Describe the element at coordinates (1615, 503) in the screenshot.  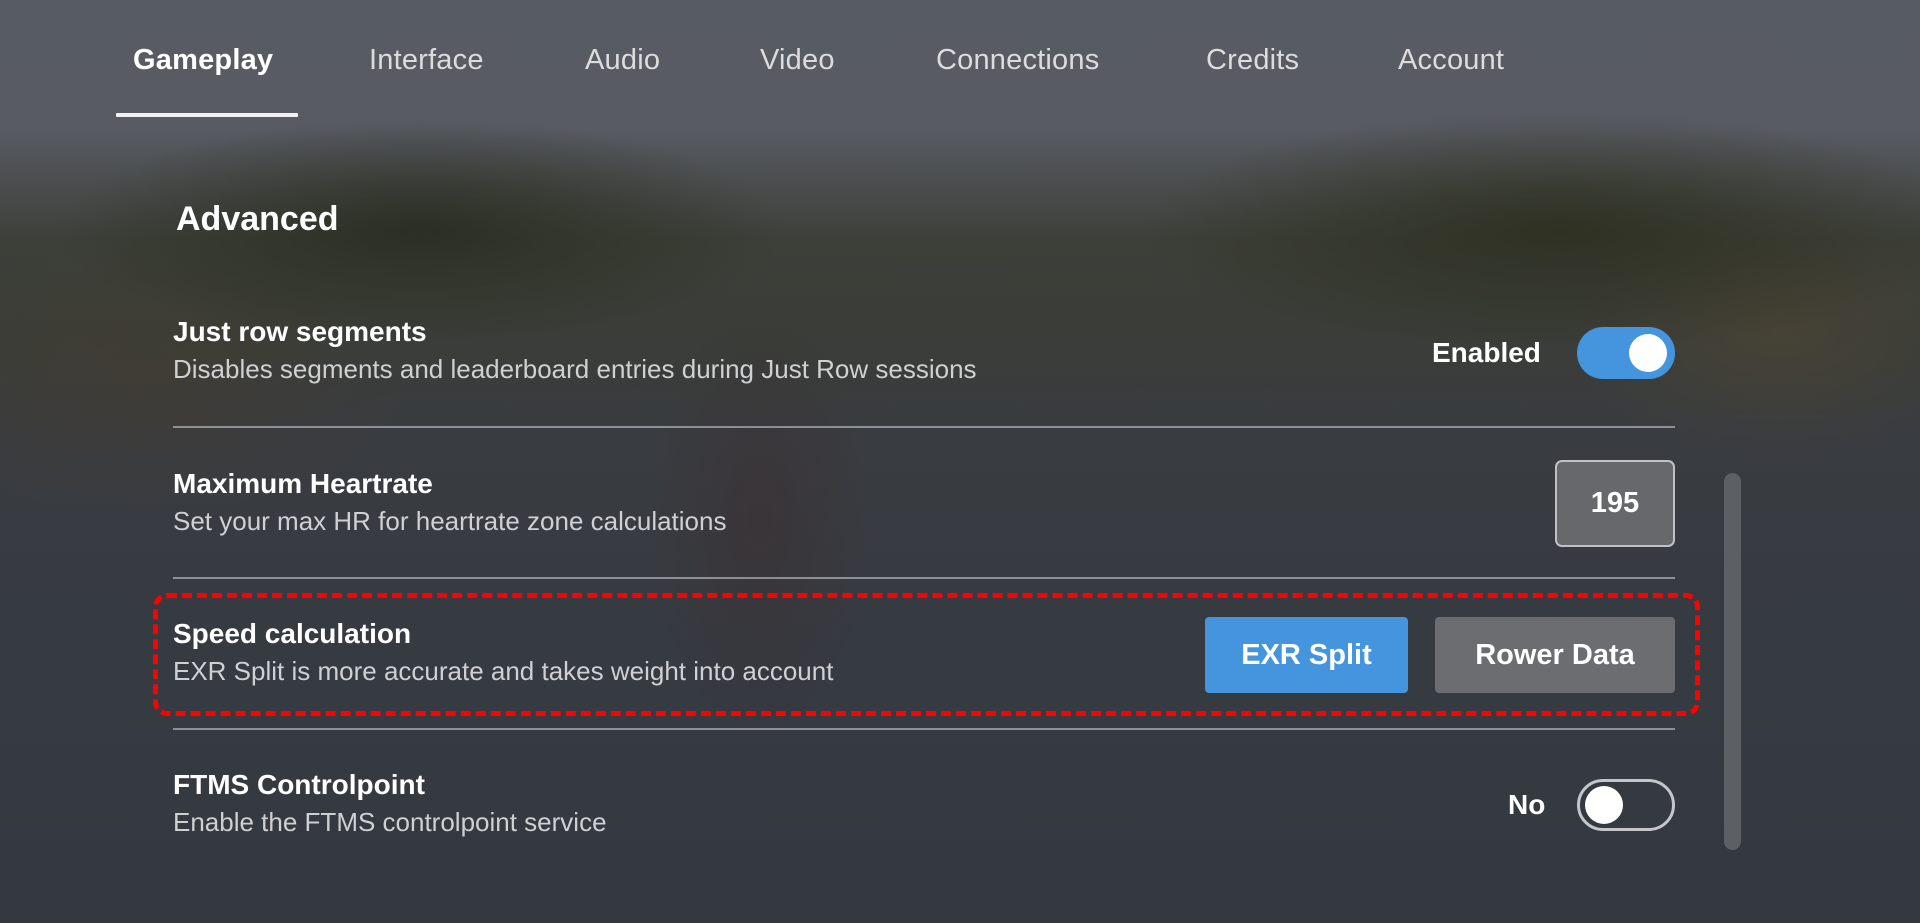
I see `max-heartrate-input: 195` at that location.